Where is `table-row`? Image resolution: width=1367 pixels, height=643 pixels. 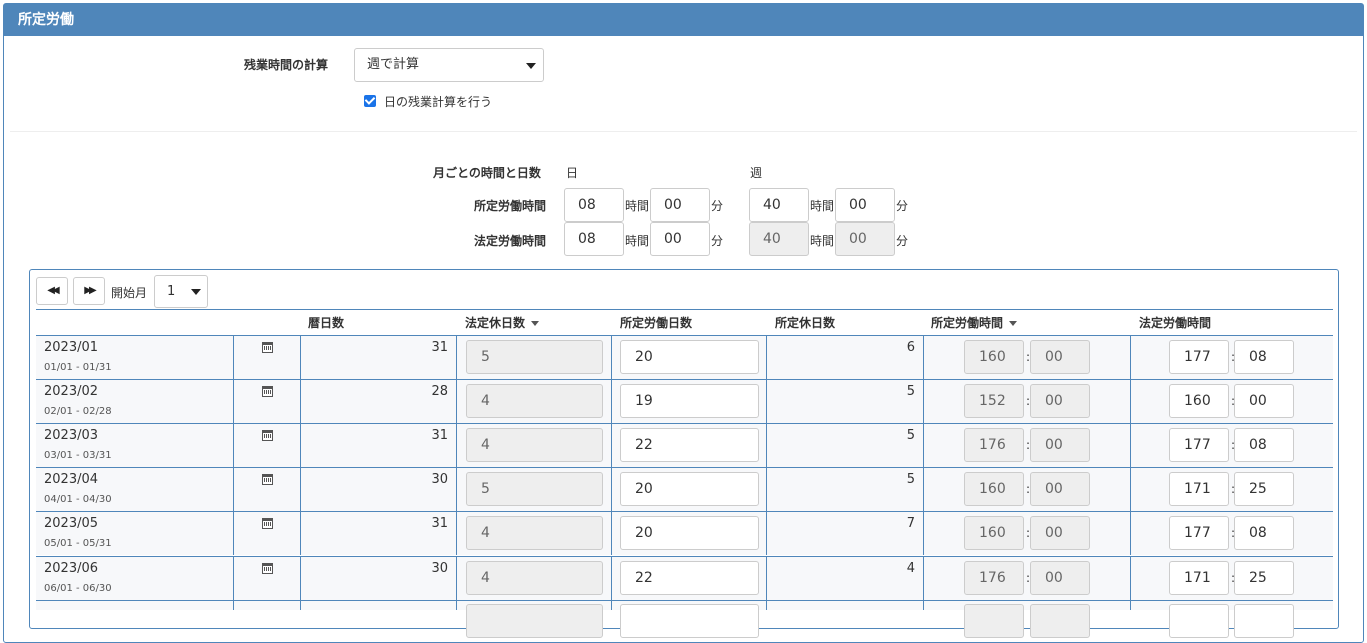
table-row is located at coordinates (684, 619).